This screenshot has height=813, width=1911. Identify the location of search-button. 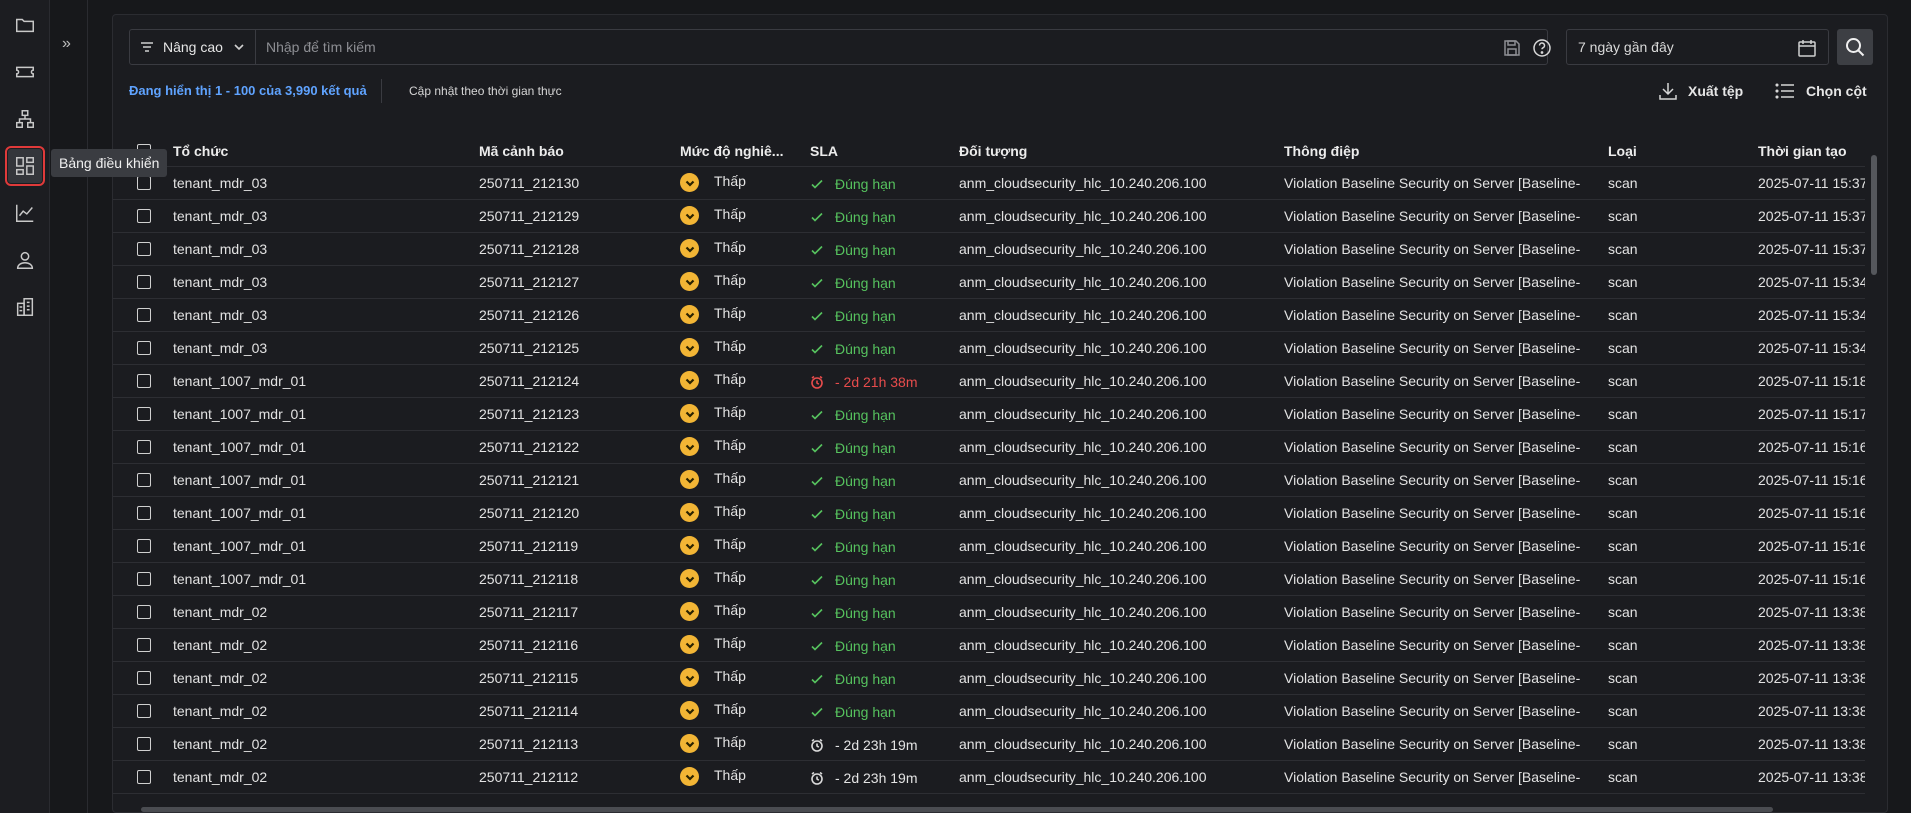
(1855, 47).